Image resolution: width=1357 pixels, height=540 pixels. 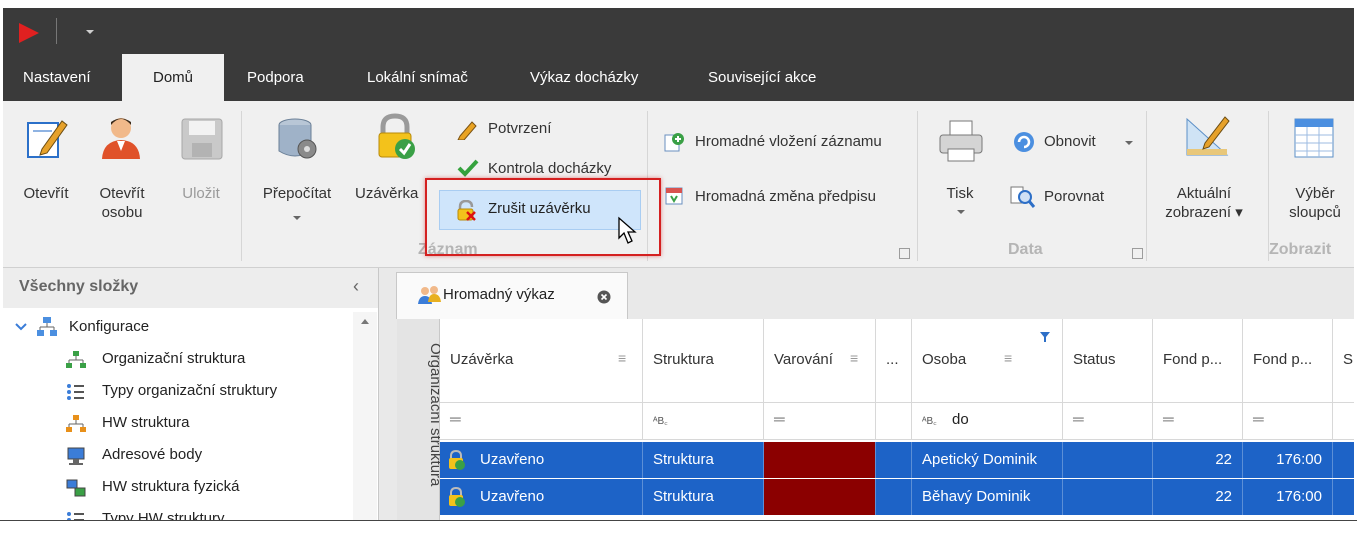 What do you see at coordinates (961, 141) in the screenshot?
I see `printer-icon` at bounding box center [961, 141].